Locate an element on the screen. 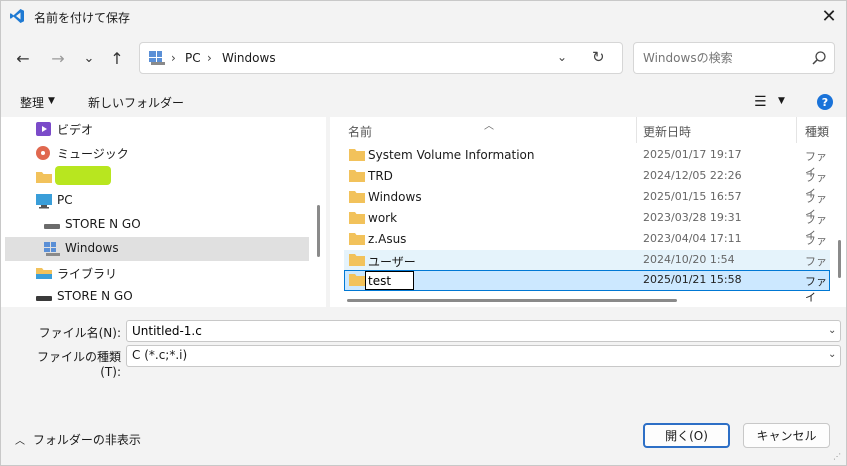 Image resolution: width=847 pixels, height=466 pixels. search-input is located at coordinates (723, 58).